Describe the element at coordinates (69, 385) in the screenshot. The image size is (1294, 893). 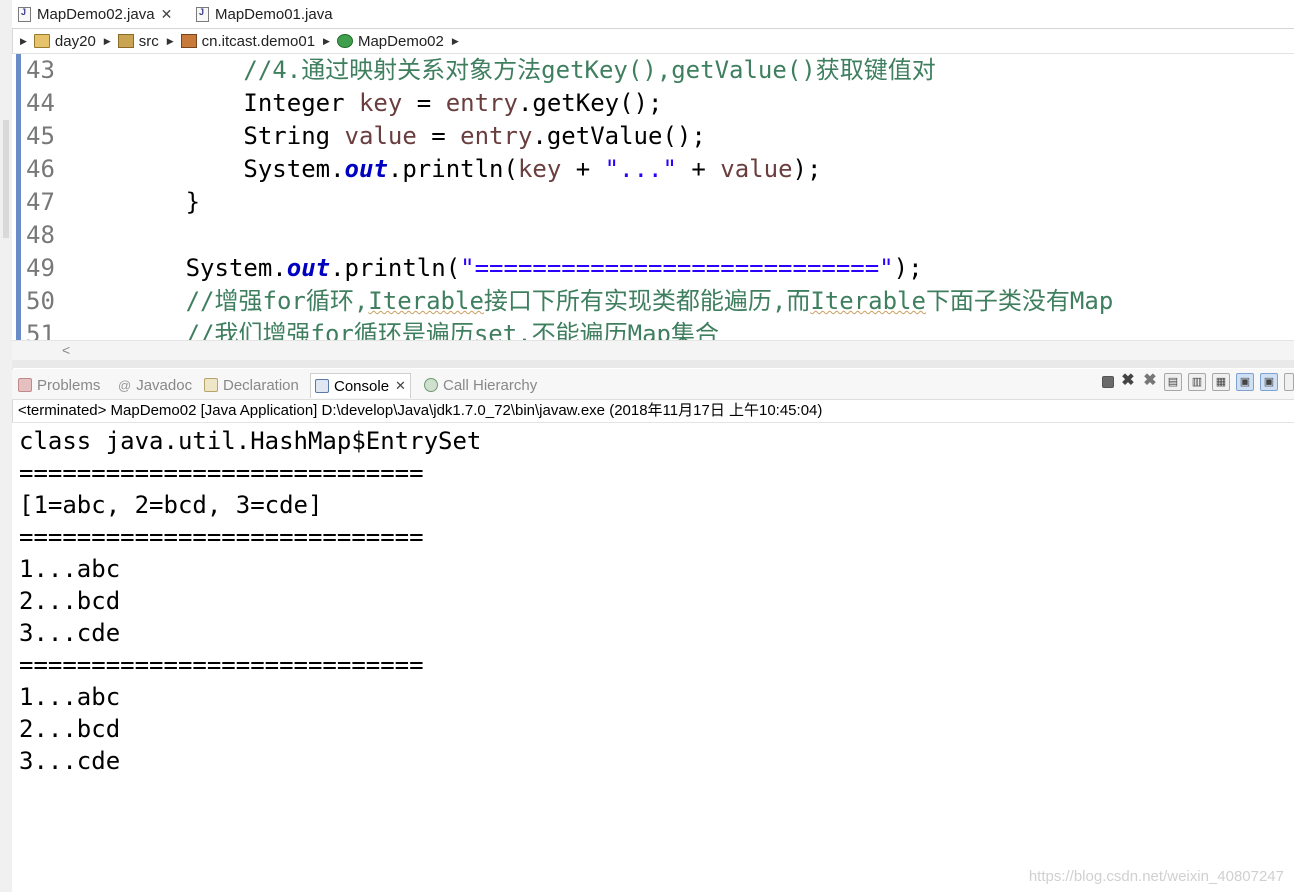
I see `tab-label: Problems` at that location.